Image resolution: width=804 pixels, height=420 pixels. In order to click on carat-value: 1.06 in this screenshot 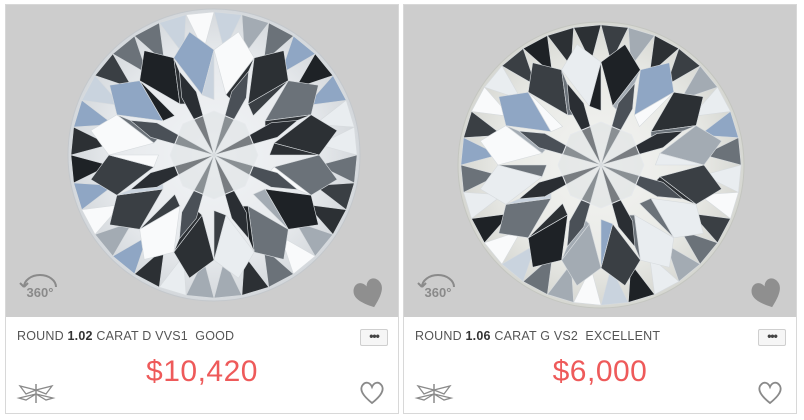, I will do `click(478, 336)`.